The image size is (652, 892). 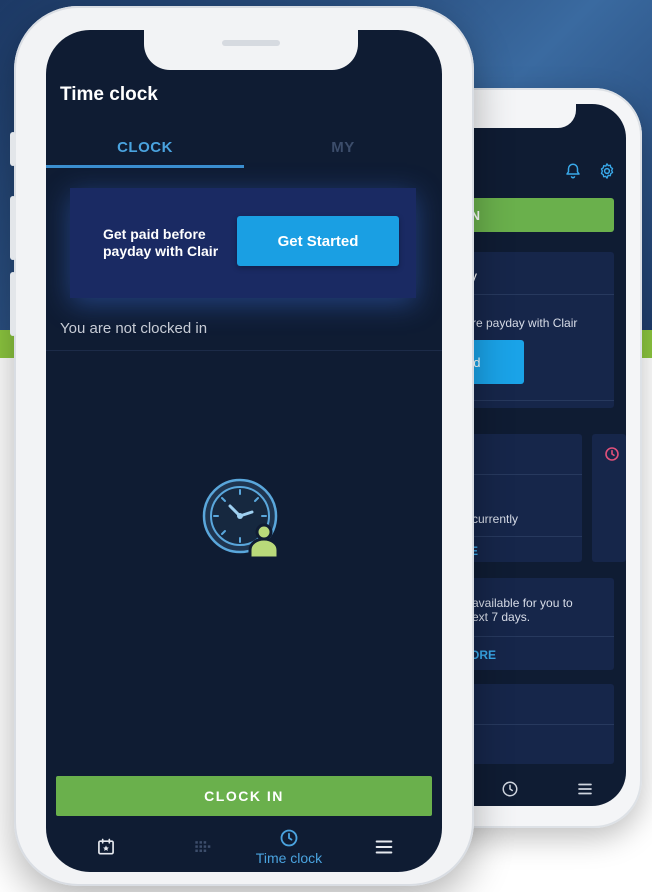 I want to click on nav-item-grid, so click(x=202, y=847).